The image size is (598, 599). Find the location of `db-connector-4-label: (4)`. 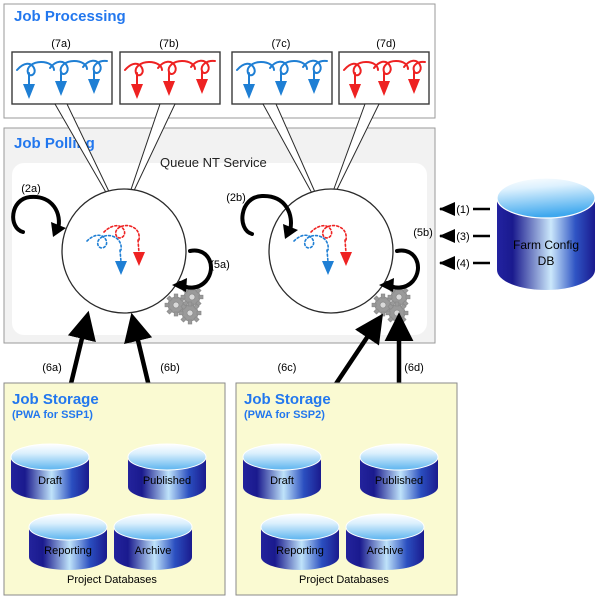

db-connector-4-label: (4) is located at coordinates (462, 264).